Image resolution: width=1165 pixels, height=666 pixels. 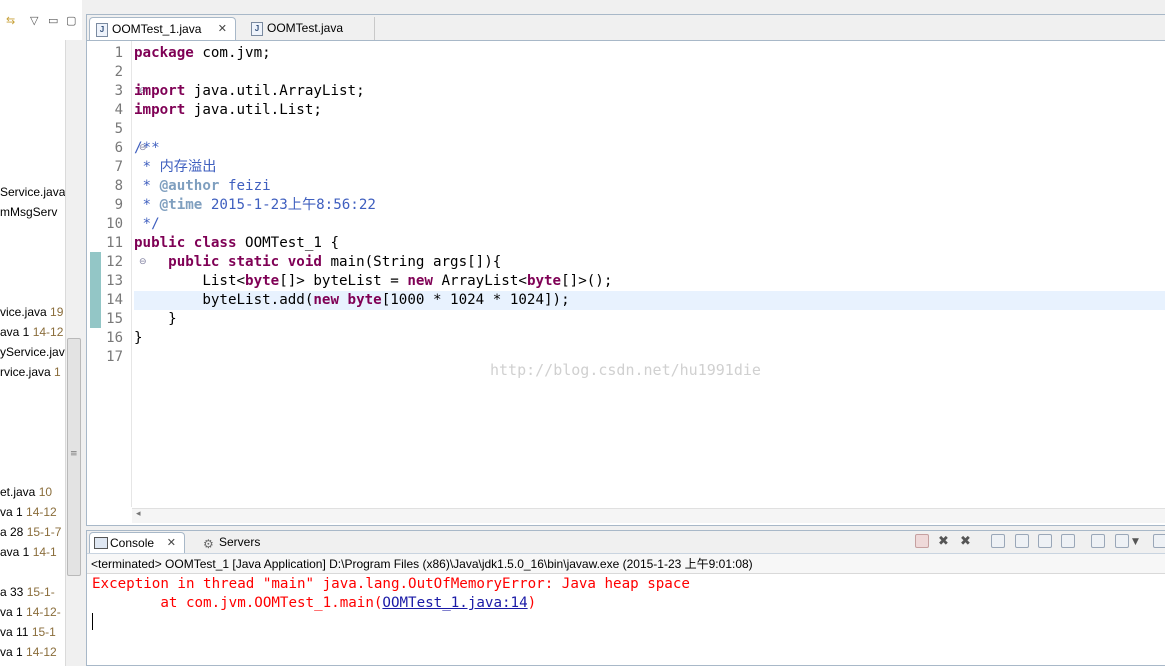 I want to click on tree-item-name: va 11, so click(x=14, y=632).